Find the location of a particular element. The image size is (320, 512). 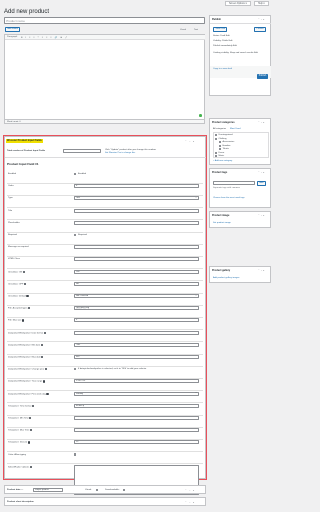

schedule-row: Publish immediately Edit is located at coordinates (225, 46).